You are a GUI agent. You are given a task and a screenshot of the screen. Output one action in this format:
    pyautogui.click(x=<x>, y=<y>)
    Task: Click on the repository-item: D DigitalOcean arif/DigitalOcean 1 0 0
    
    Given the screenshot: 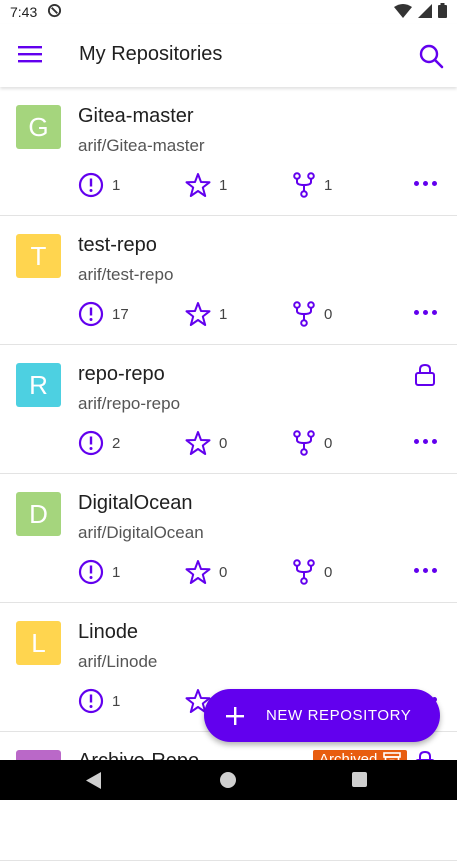 What is the action you would take?
    pyautogui.click(x=228, y=538)
    